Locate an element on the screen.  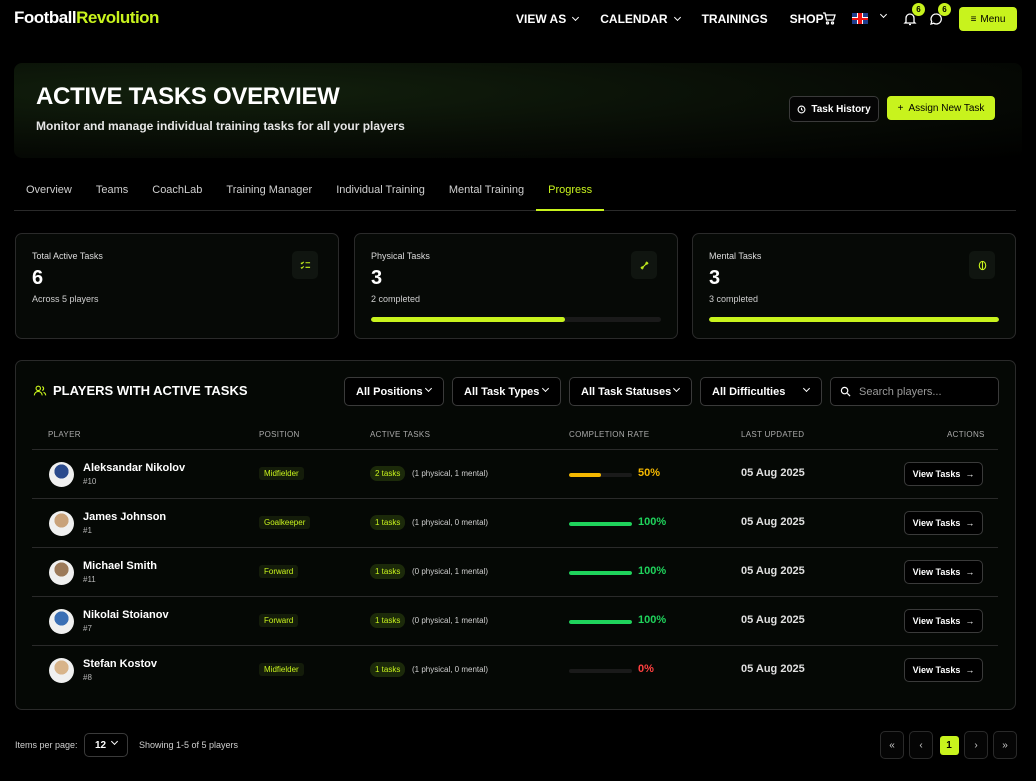
panel-title: PLAYERS WITH ACTIVE TASKS is located at coordinates (140, 390).